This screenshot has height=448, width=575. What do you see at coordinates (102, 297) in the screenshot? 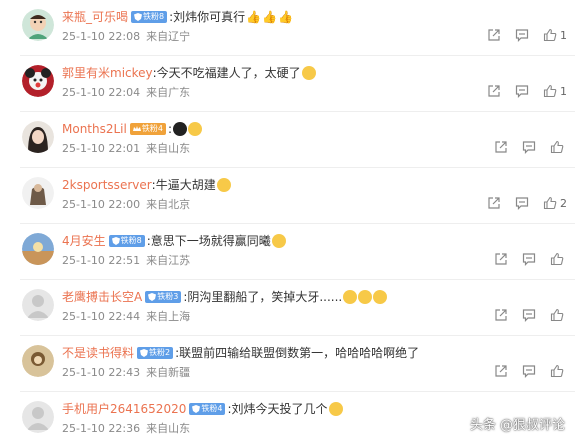
I see `username: 老鹰搏击长空A` at bounding box center [102, 297].